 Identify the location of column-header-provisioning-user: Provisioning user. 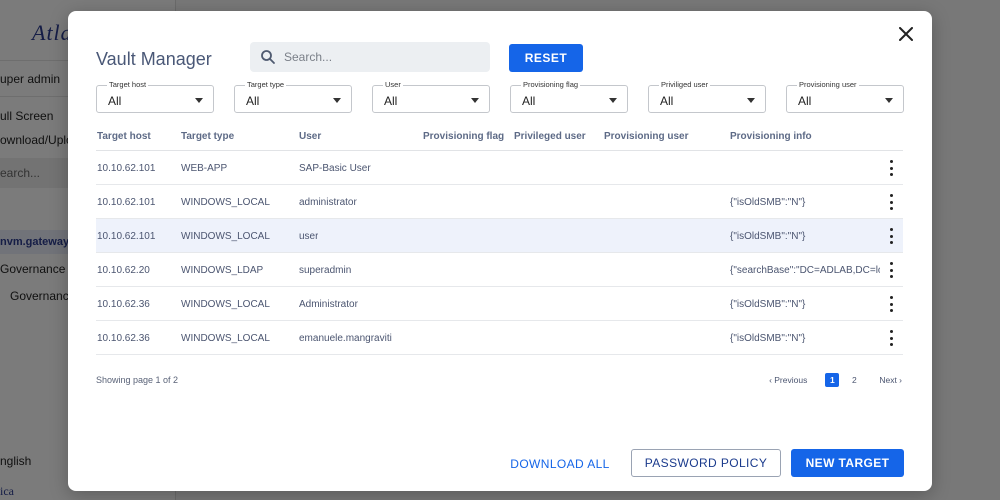
(646, 136).